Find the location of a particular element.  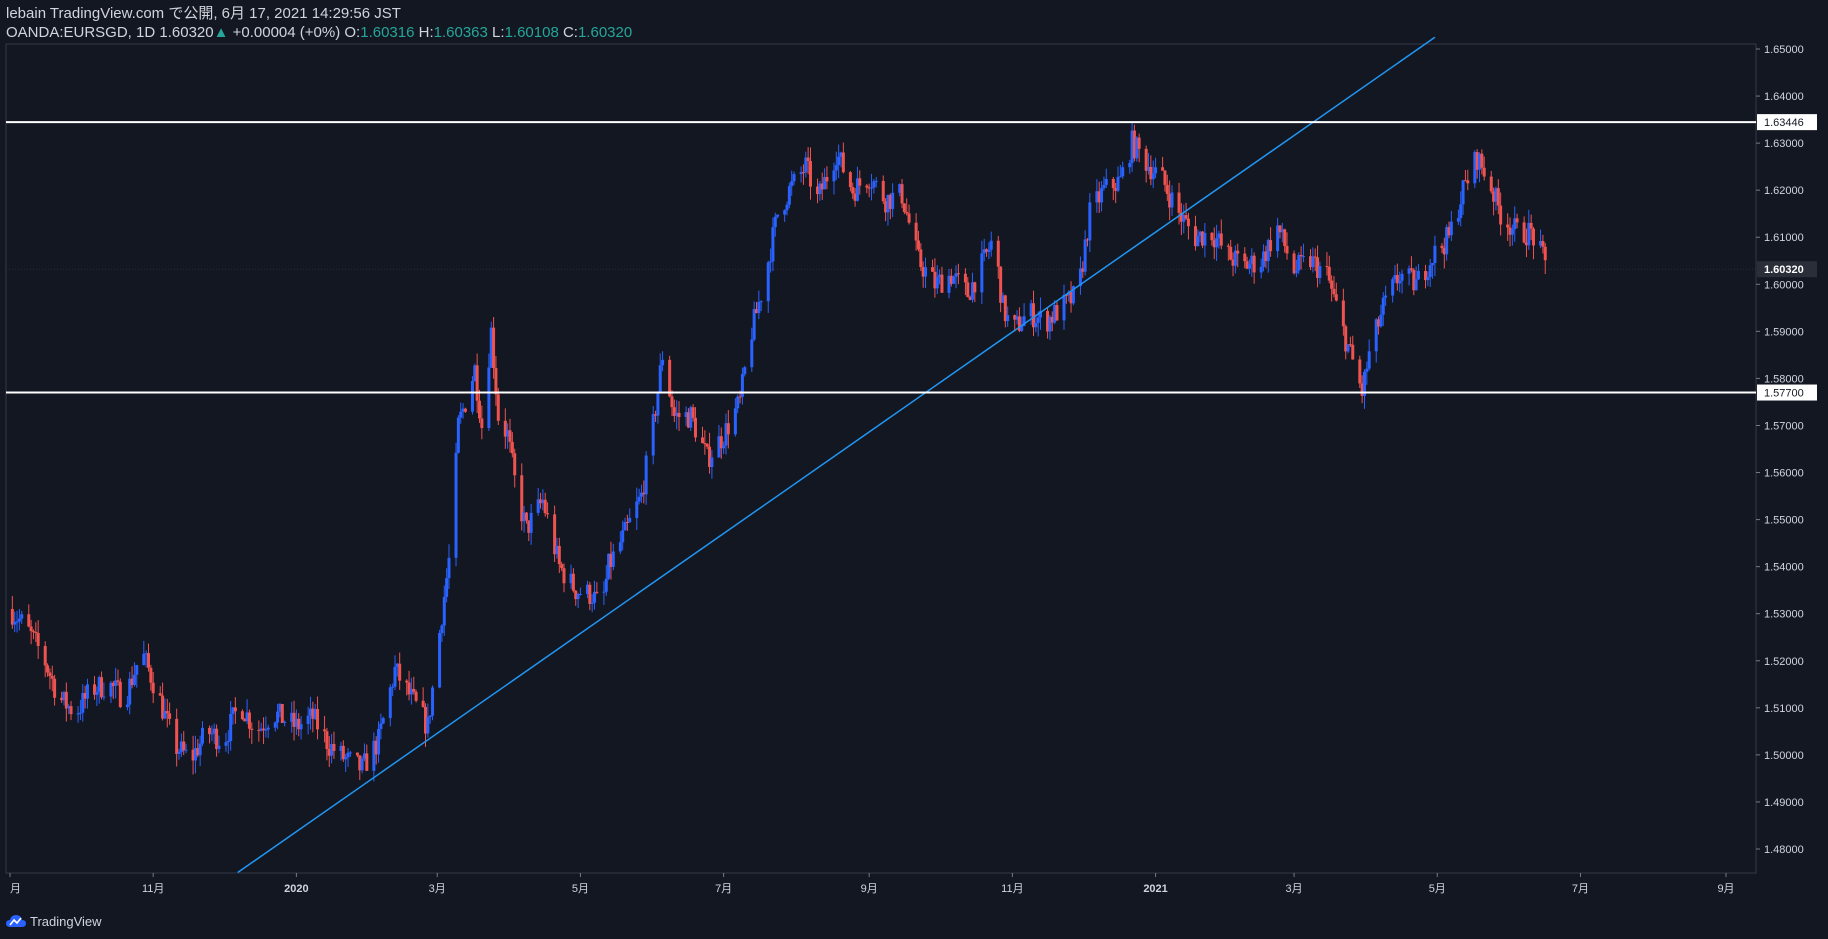

x-tick-label: 2021 is located at coordinates (1155, 889).